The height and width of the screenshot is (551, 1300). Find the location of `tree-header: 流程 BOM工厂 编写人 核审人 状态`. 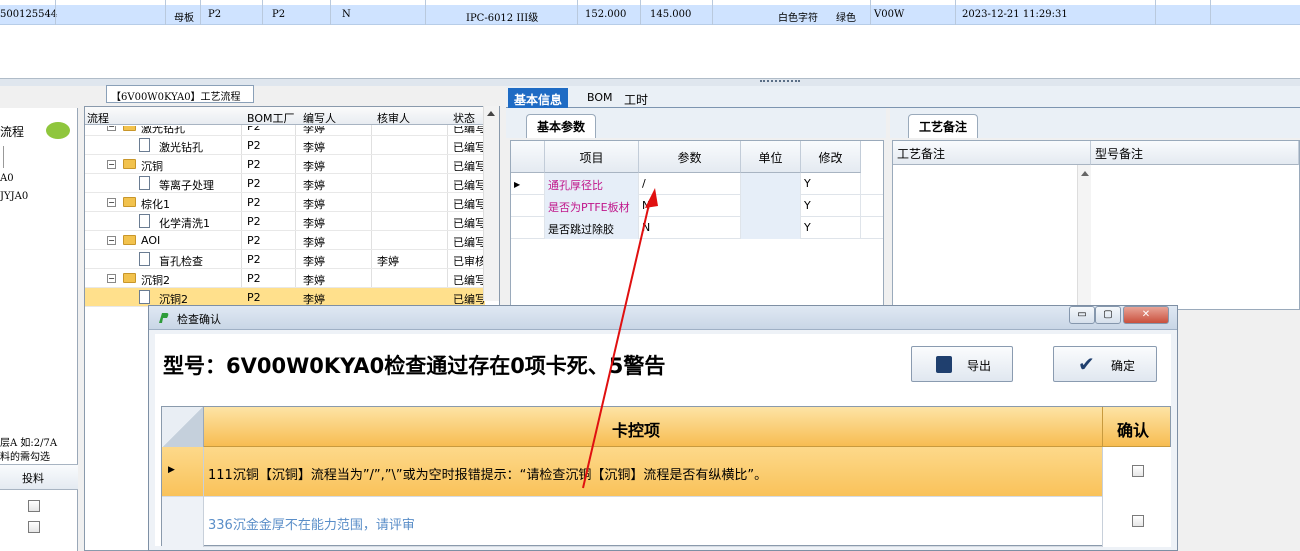

tree-header: 流程 BOM工厂 编写人 核审人 状态 is located at coordinates (292, 116).